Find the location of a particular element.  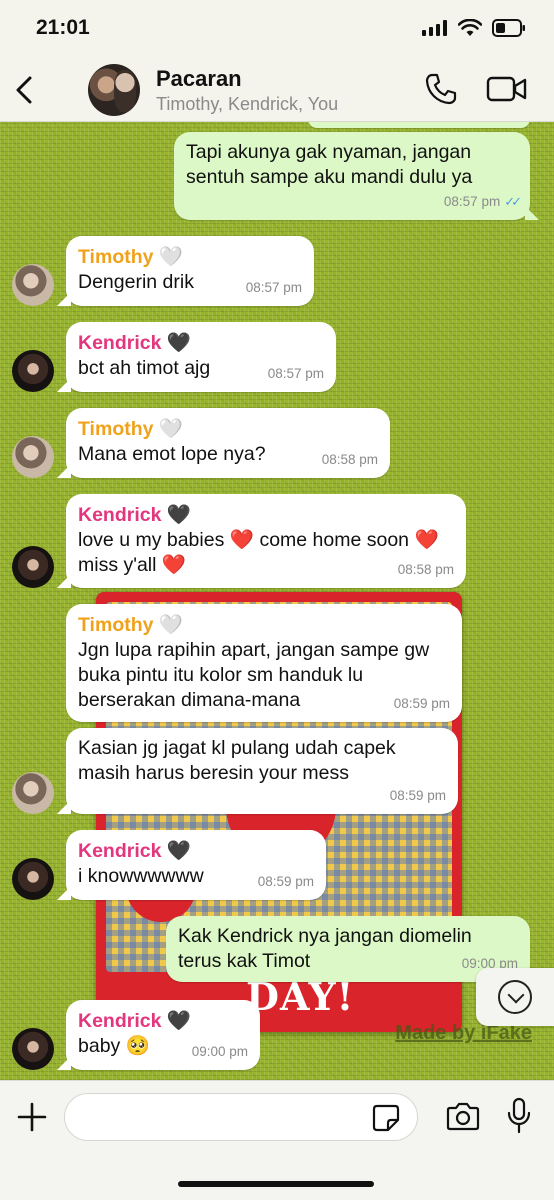

chat-title: Pacaran is located at coordinates (199, 79).